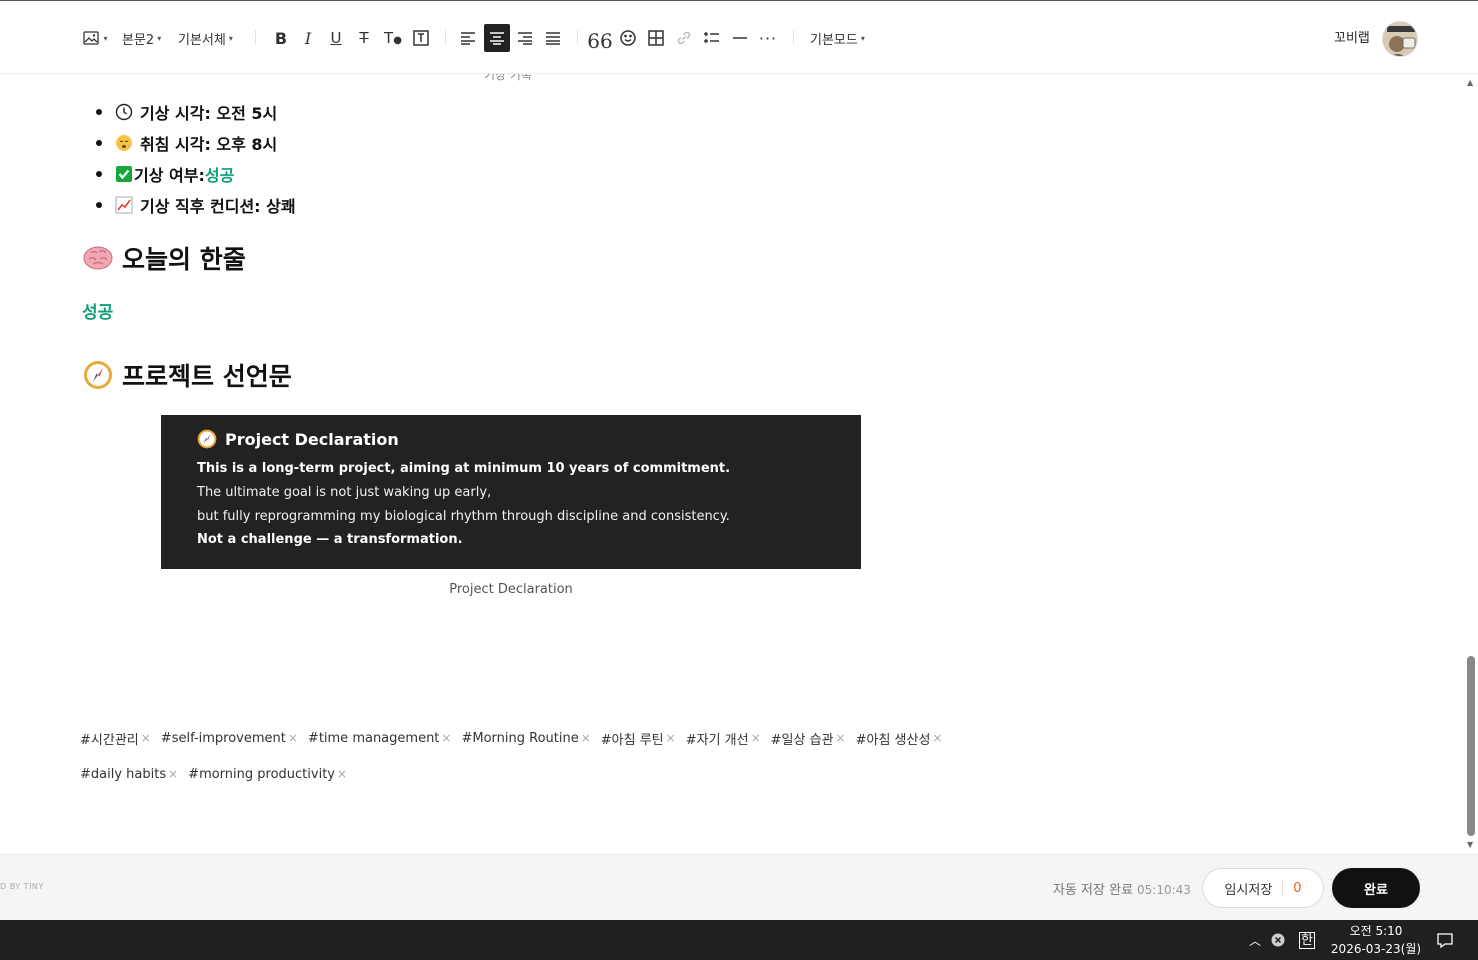 This screenshot has width=1478, height=960. What do you see at coordinates (124, 143) in the screenshot?
I see `sleepy-face-icon` at bounding box center [124, 143].